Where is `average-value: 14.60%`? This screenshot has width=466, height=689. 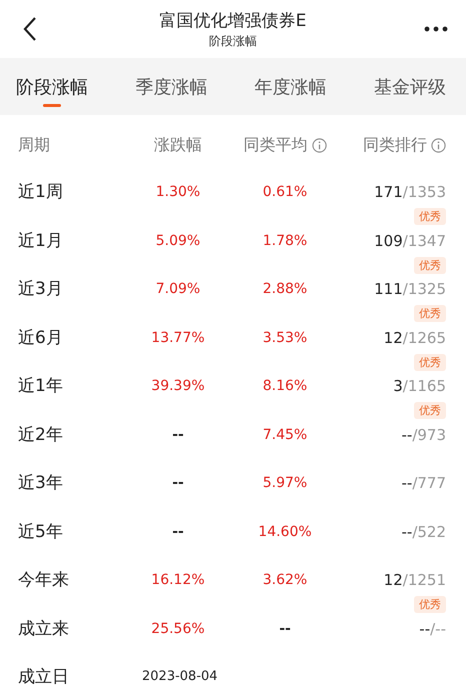
average-value: 14.60% is located at coordinates (285, 532).